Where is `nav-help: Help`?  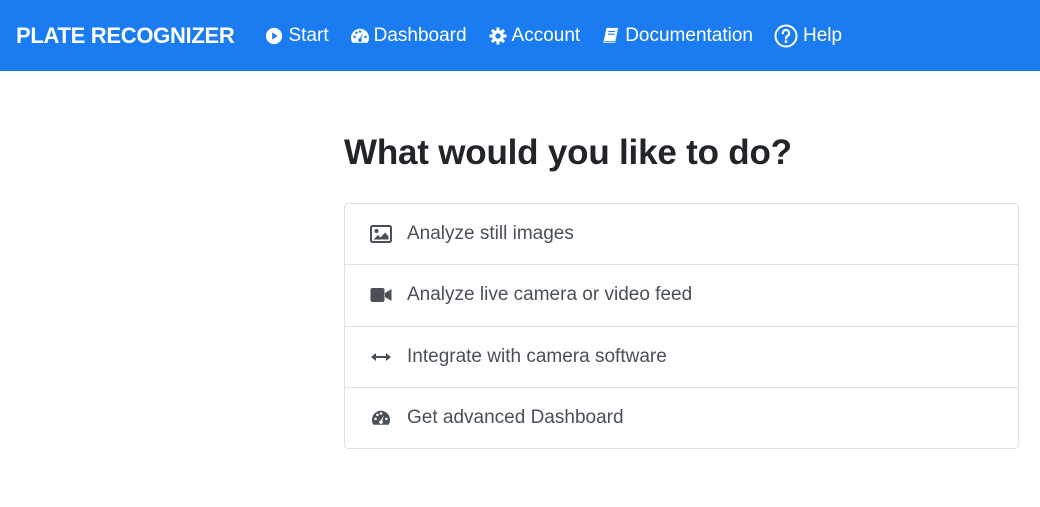
nav-help: Help is located at coordinates (808, 36).